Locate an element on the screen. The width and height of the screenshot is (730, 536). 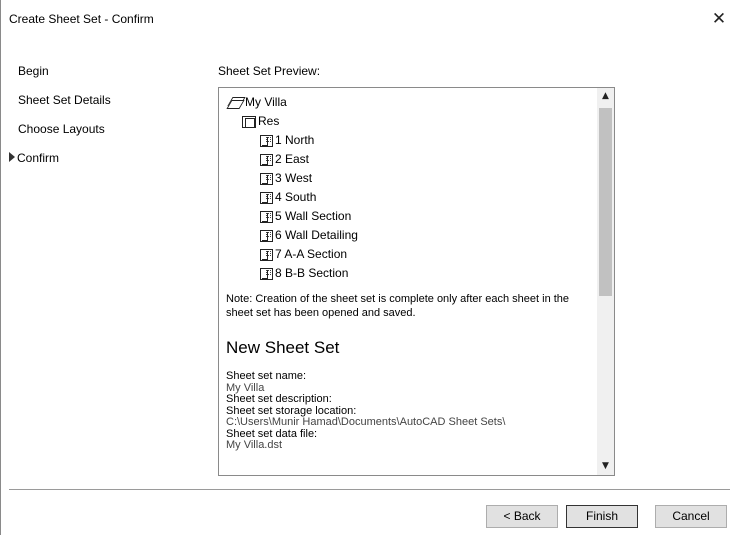
tree-node-sheet: 1 North is located at coordinates (287, 140).